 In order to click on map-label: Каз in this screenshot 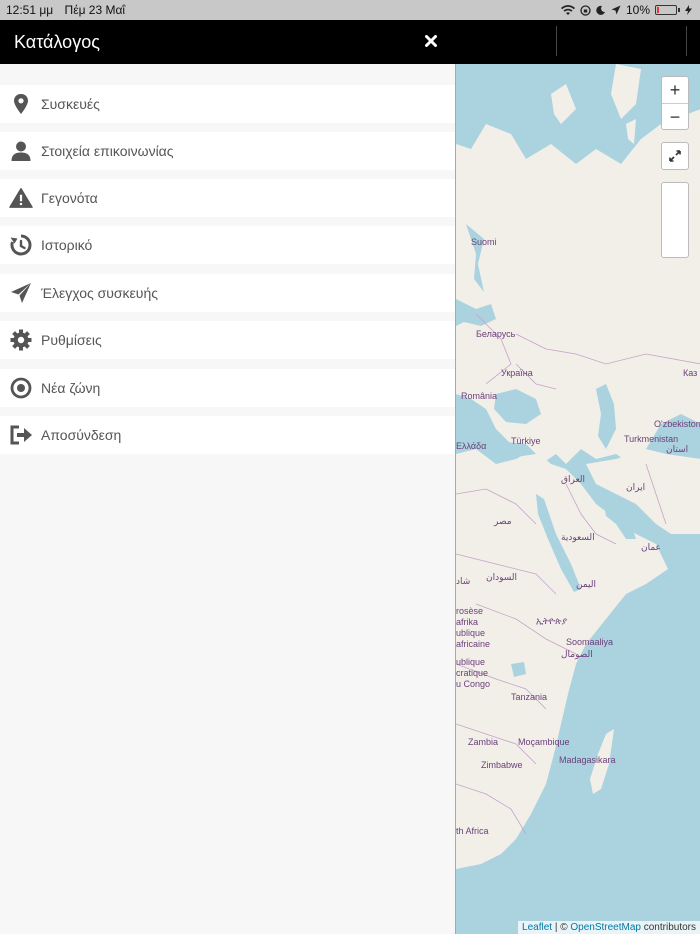, I will do `click(690, 373)`.